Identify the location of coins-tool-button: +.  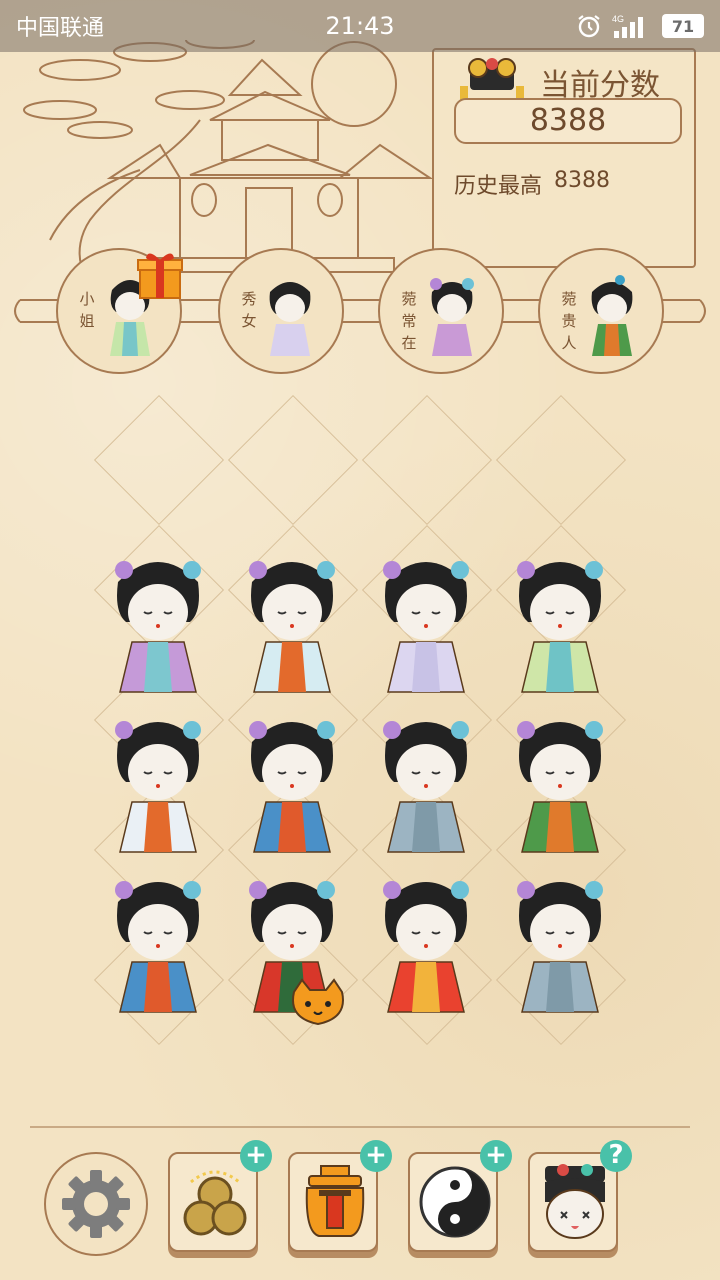
(220, 1196).